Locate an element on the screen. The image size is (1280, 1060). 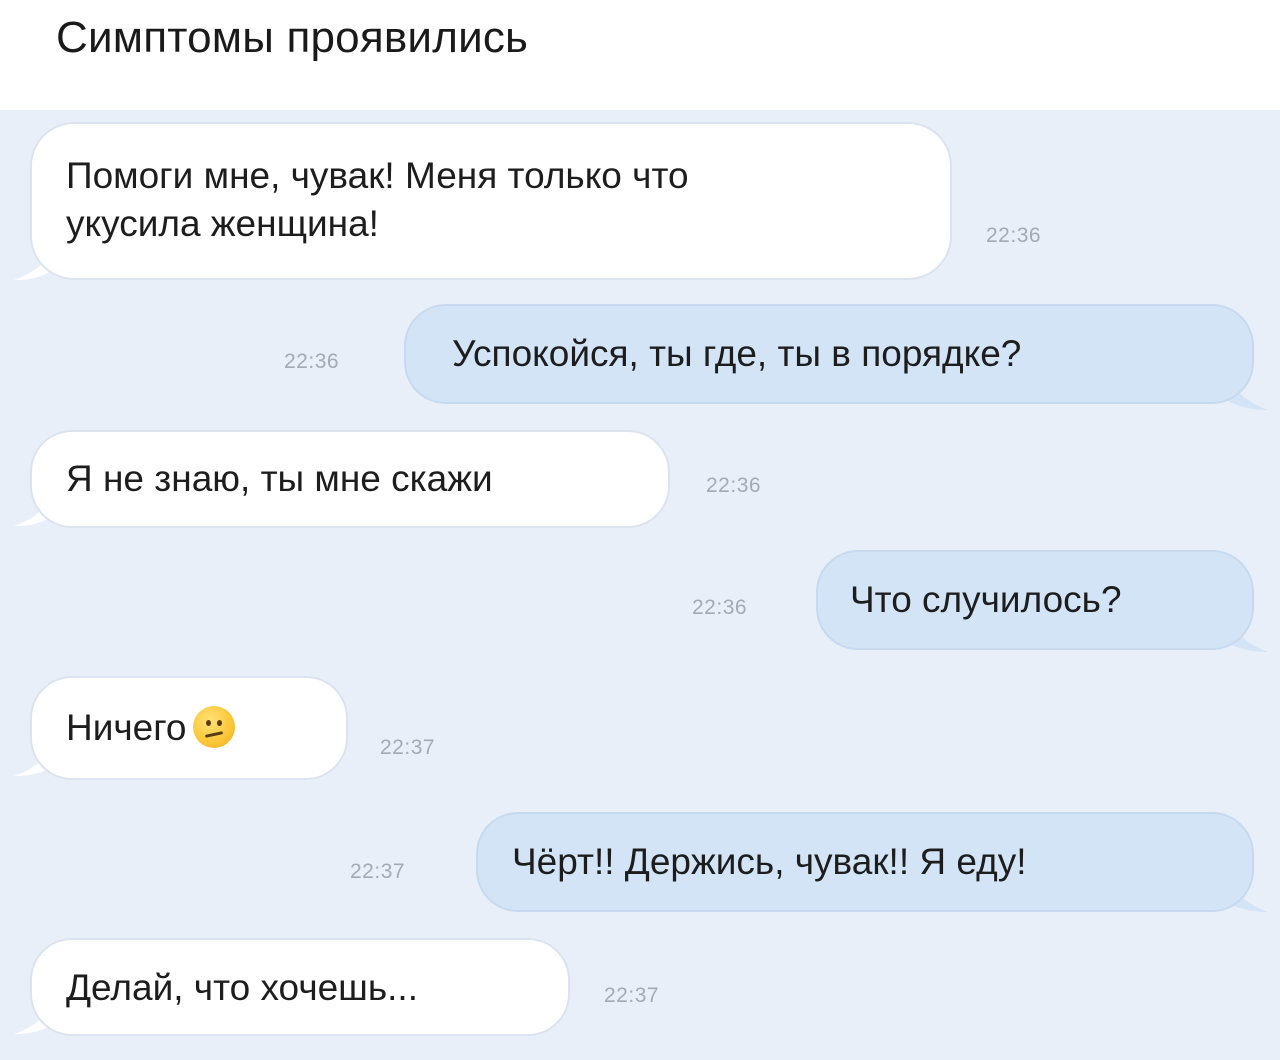
message-bubble: Я не знаю, ты мне скажи is located at coordinates (350, 479).